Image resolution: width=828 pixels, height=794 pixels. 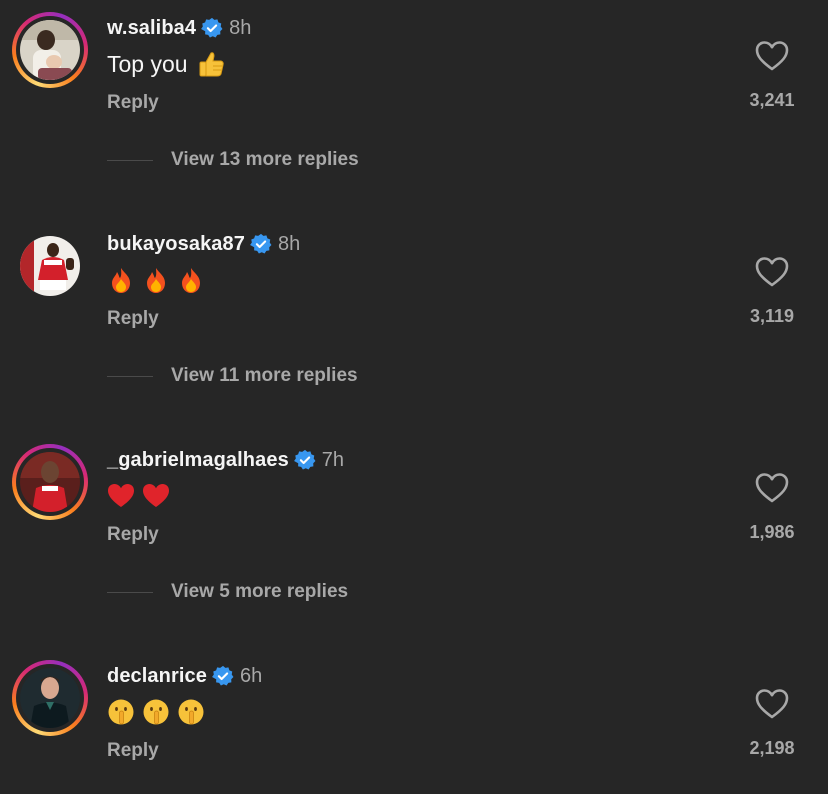 What do you see at coordinates (264, 375) in the screenshot?
I see `view-more-replies-label: View 11 more replies` at bounding box center [264, 375].